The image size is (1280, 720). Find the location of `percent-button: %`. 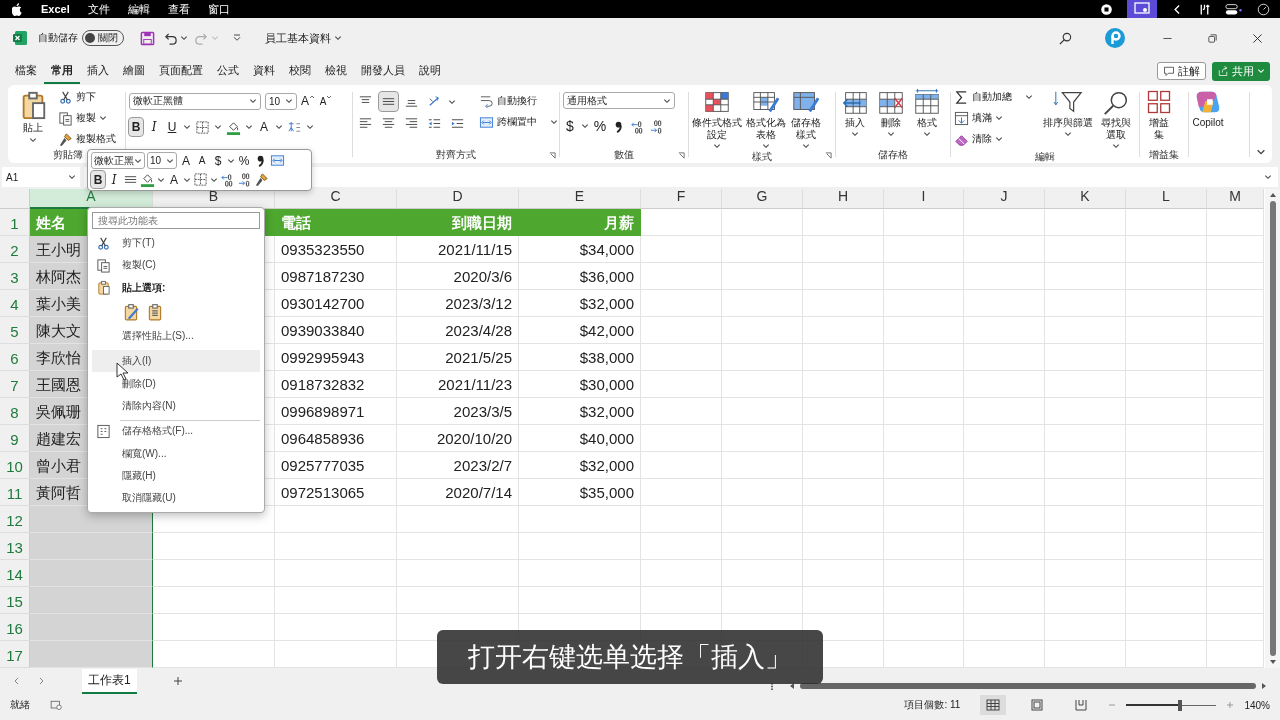

percent-button: % is located at coordinates (600, 126).